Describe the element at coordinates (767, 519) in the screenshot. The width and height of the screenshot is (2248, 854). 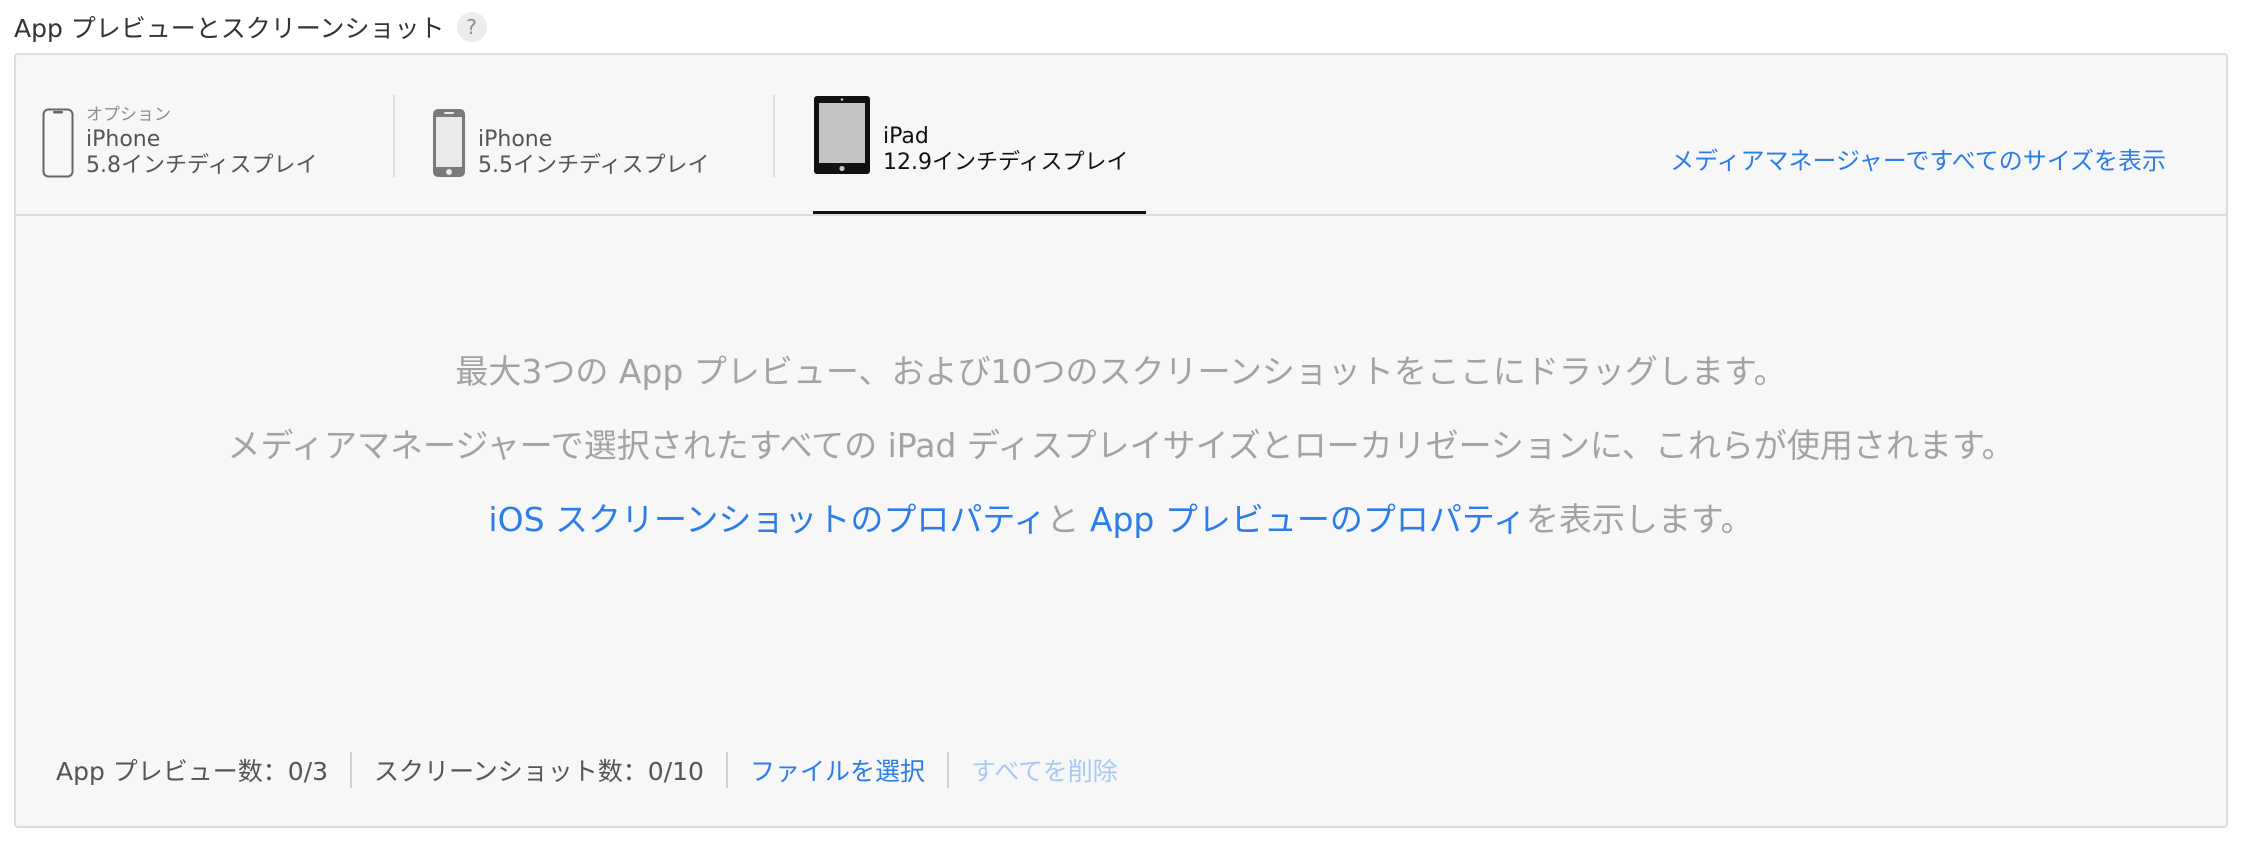
I see `screenshot-properties-link: iOS スクリーンショットのプロパティ` at that location.